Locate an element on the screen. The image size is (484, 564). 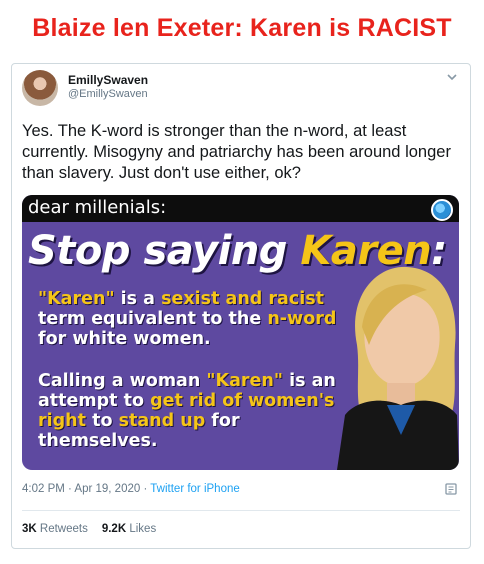
media-topbar: dear millenials: is located at coordinates (240, 208).